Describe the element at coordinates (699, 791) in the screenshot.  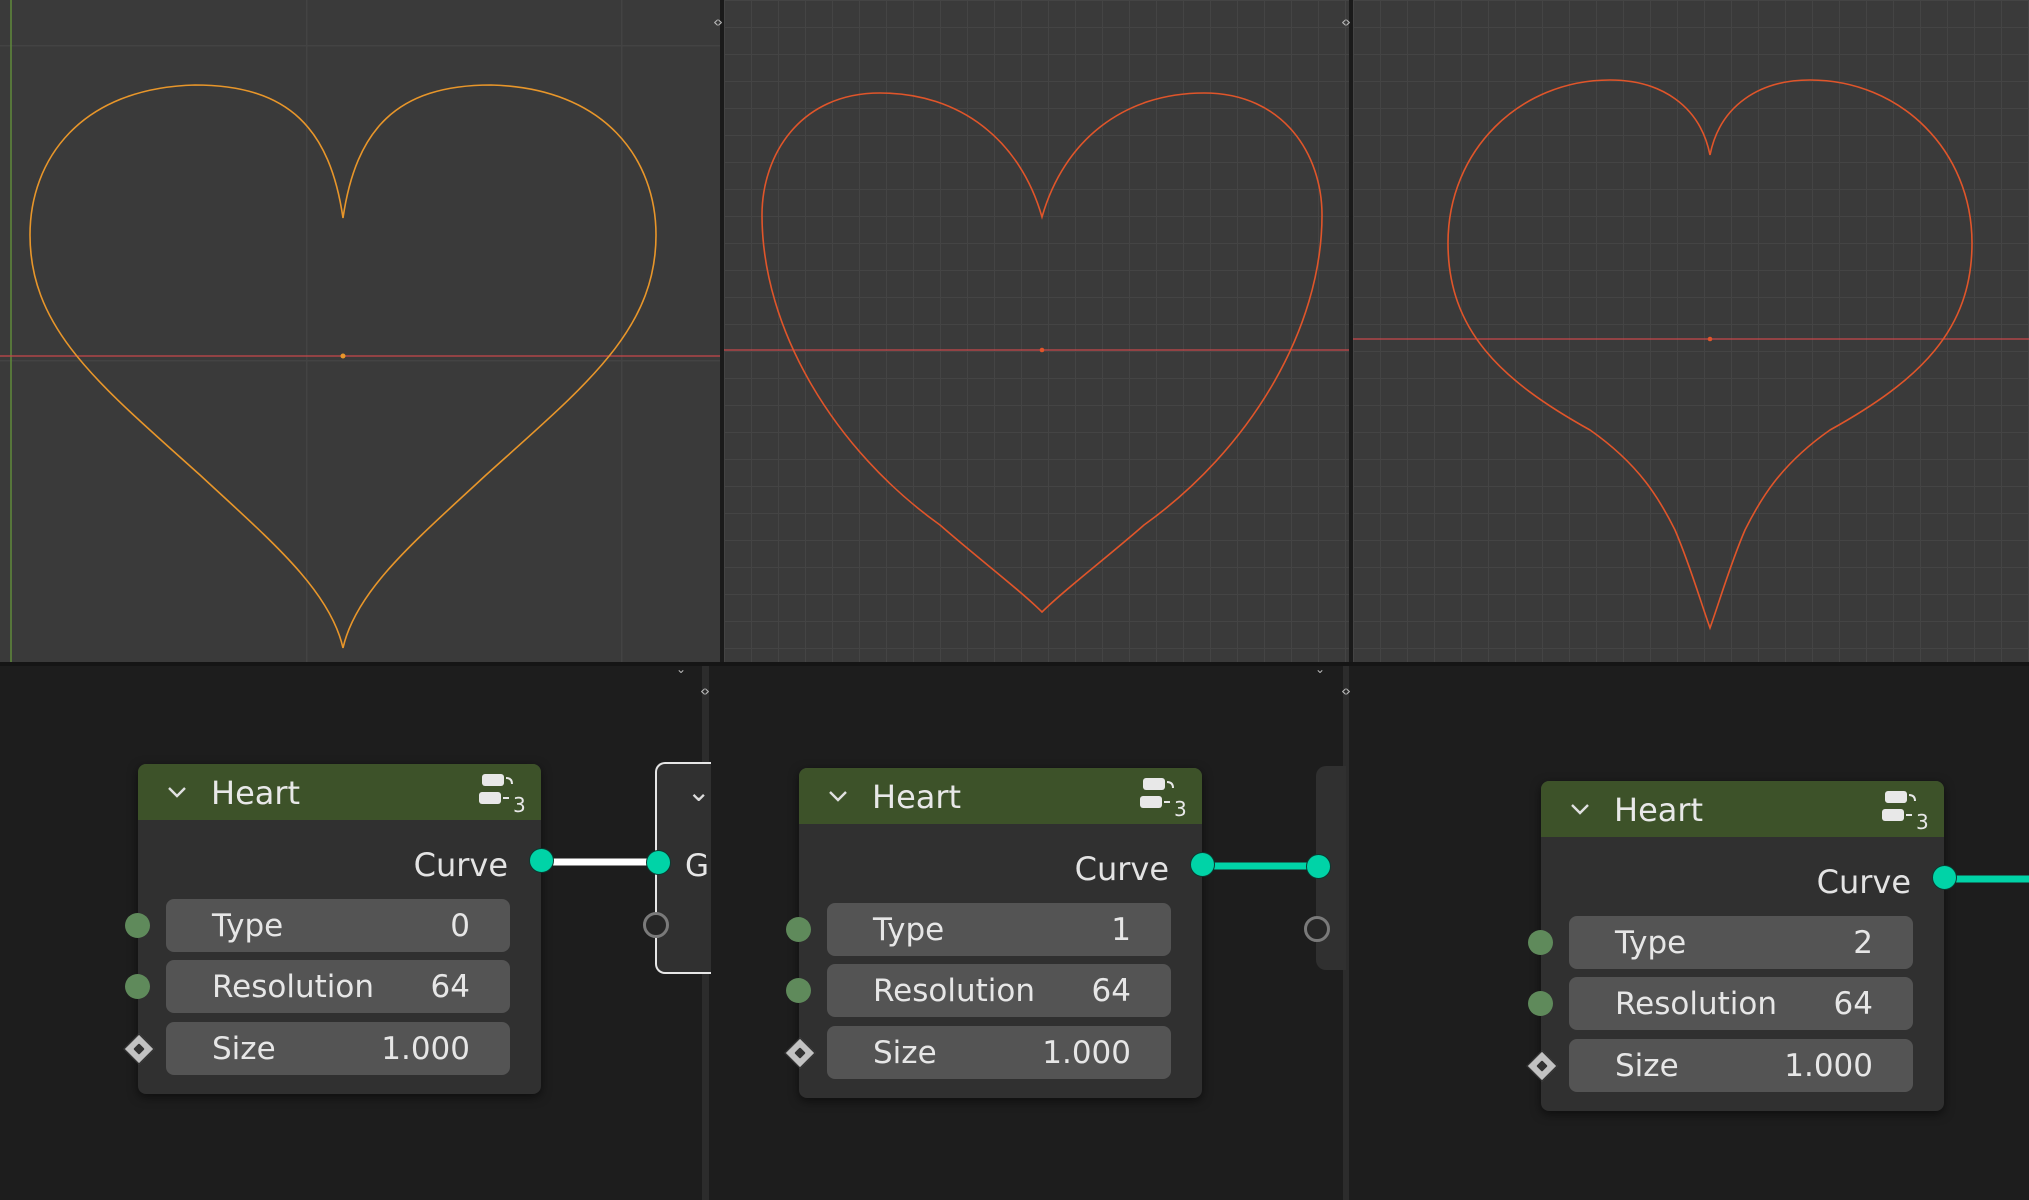
I see `chevron-down-icon: ⌄` at that location.